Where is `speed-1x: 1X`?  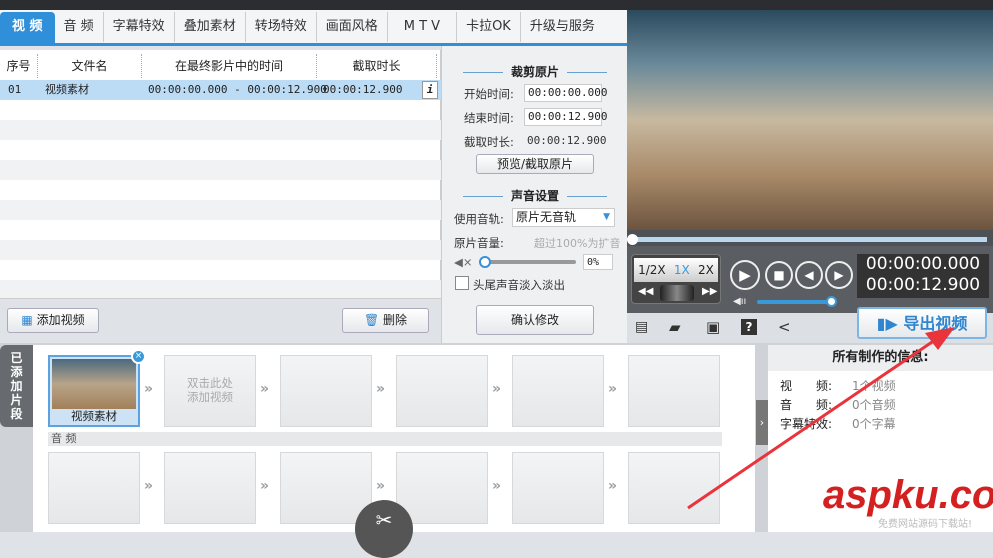
speed-1x: 1X is located at coordinates (682, 270).